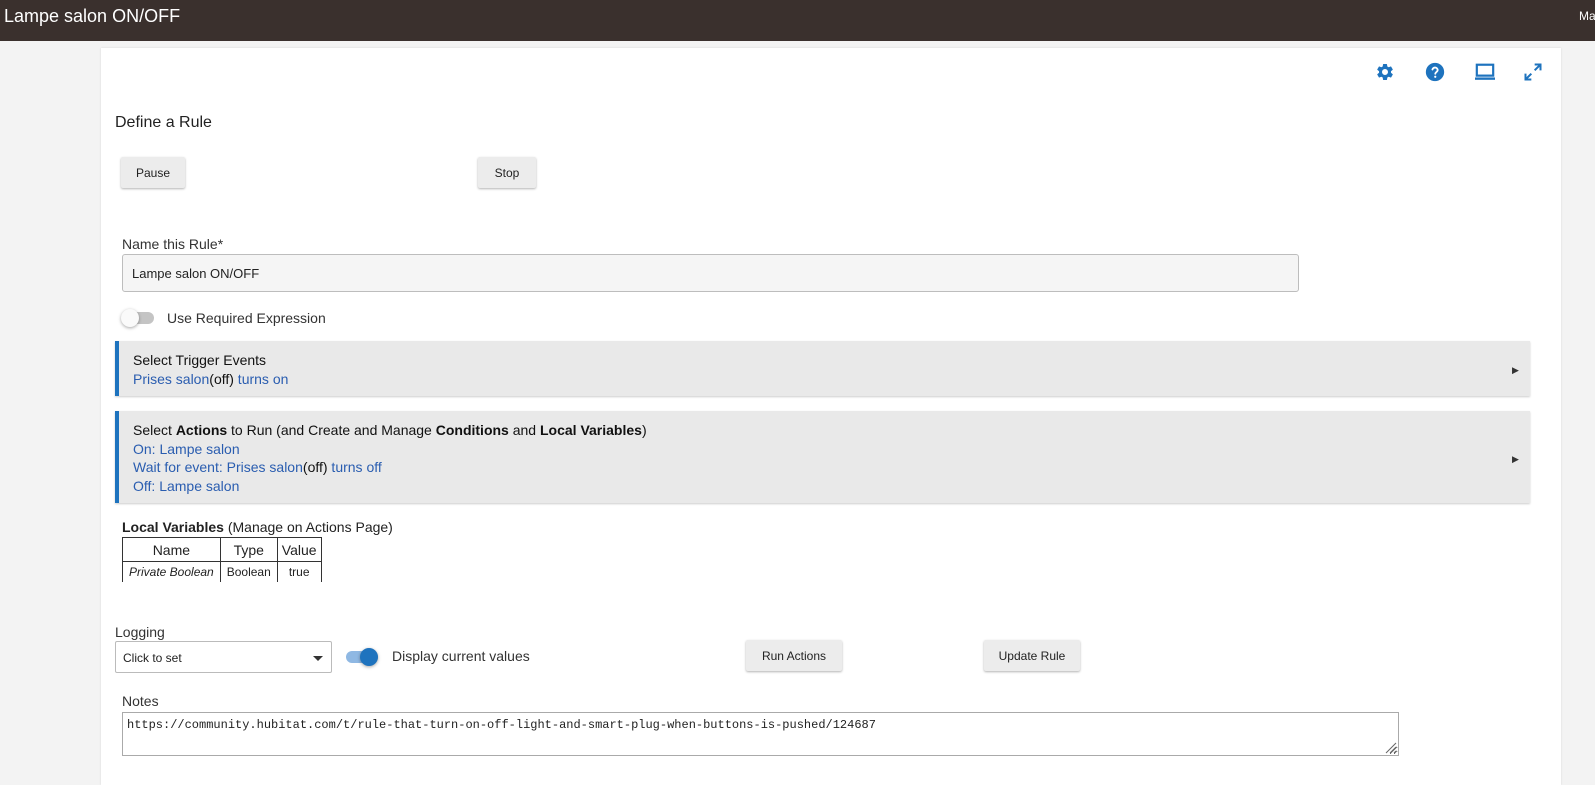 Image resolution: width=1595 pixels, height=785 pixels. Describe the element at coordinates (223, 657) in the screenshot. I see `logging-select: Click to set` at that location.